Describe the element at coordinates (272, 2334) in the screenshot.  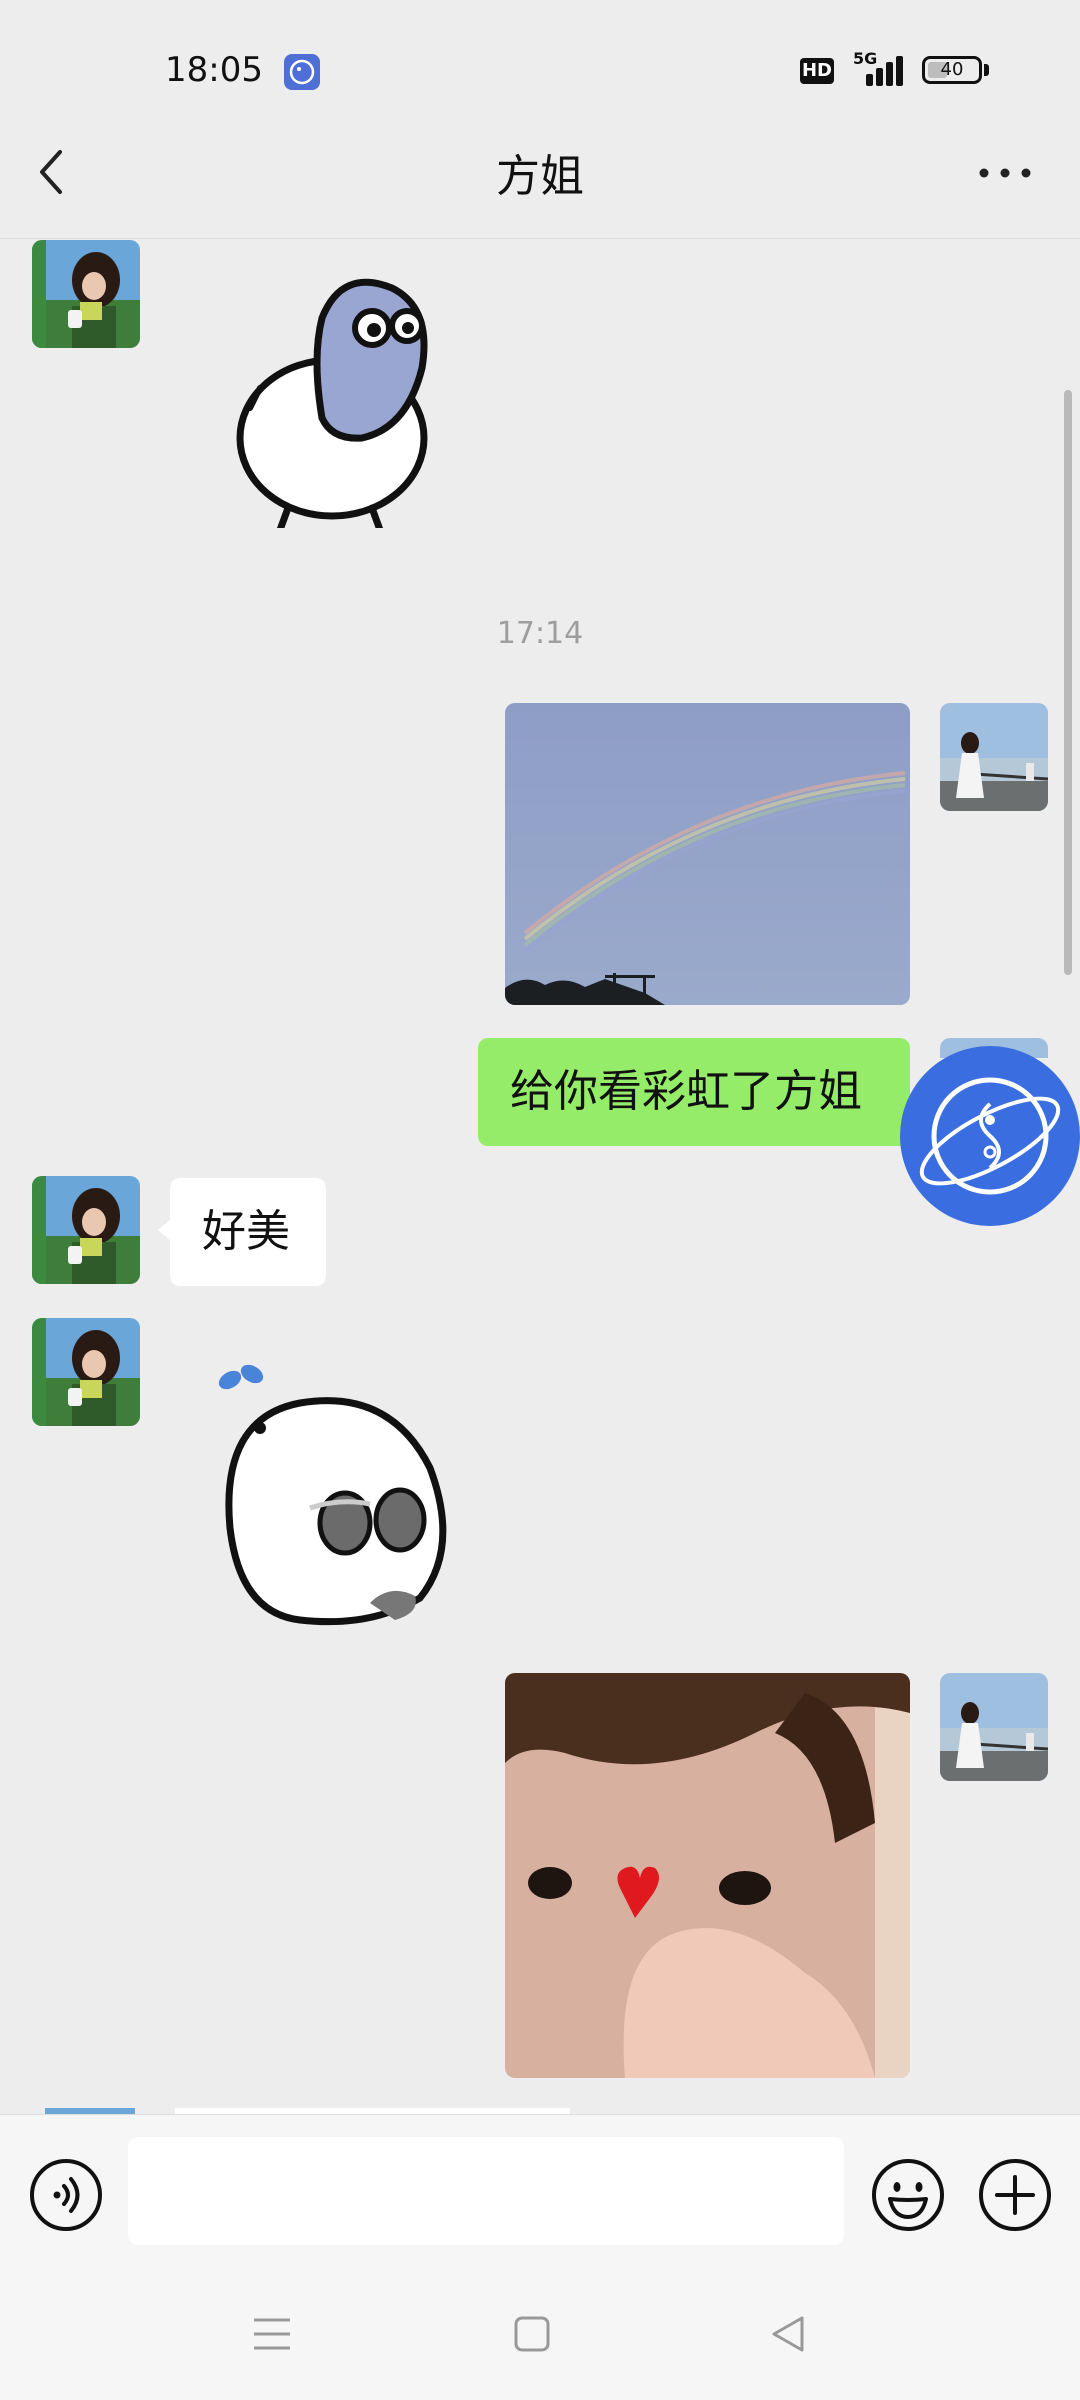
I see `menu-icon` at that location.